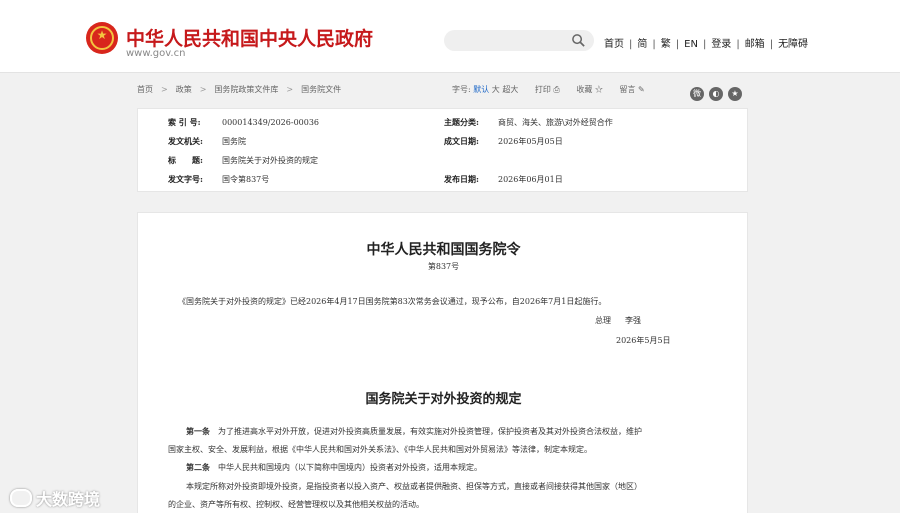 The image size is (900, 513). Describe the element at coordinates (530, 141) in the screenshot. I see `written-date: 2026年05月05日` at that location.